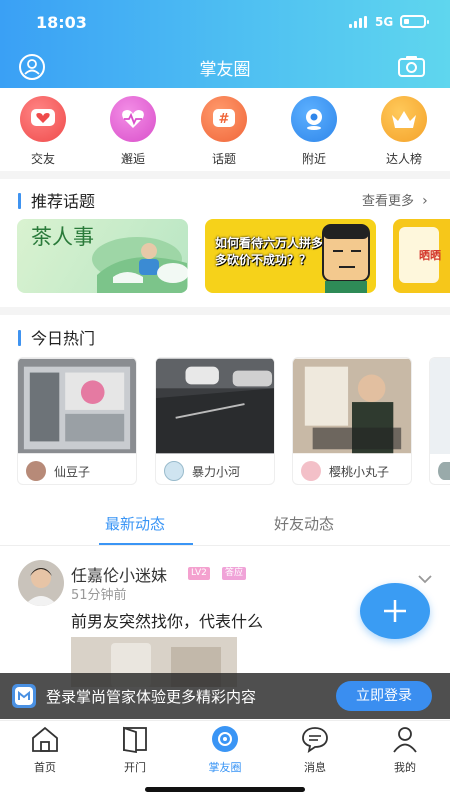  I want to click on hot-card-author: 暴力小河, so click(216, 471).